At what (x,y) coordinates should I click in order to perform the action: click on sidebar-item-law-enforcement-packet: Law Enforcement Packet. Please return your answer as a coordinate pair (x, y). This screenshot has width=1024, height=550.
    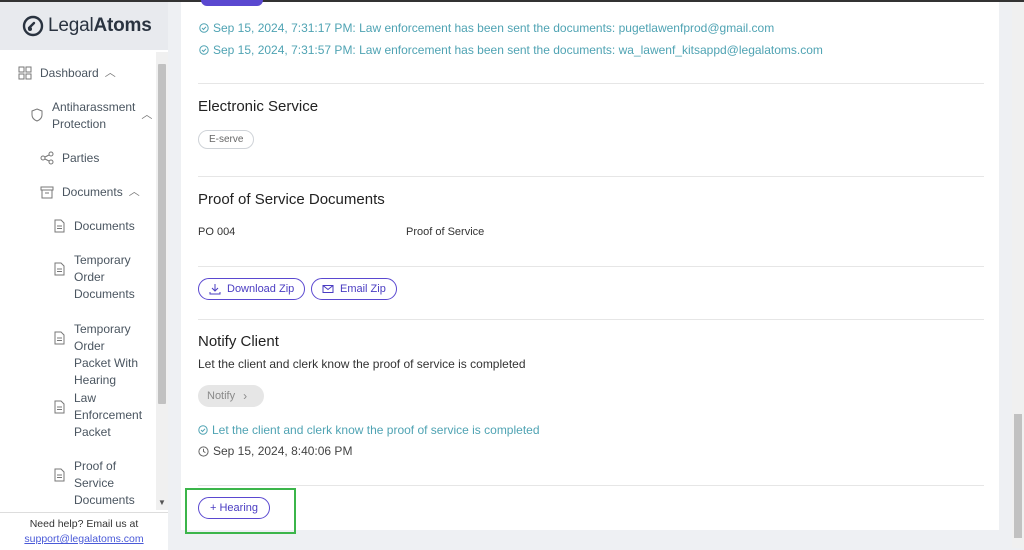
    Looking at the image, I should click on (98, 415).